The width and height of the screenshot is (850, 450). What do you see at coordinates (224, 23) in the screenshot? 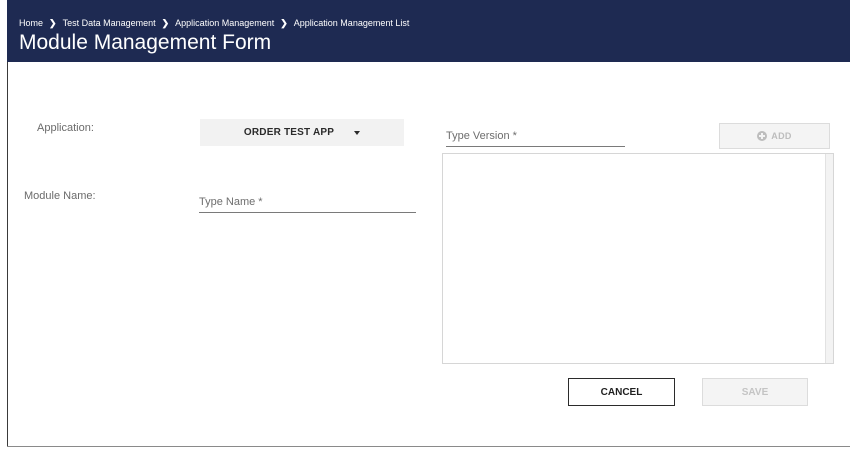
I see `breadcrumb-application-management: Application Management` at bounding box center [224, 23].